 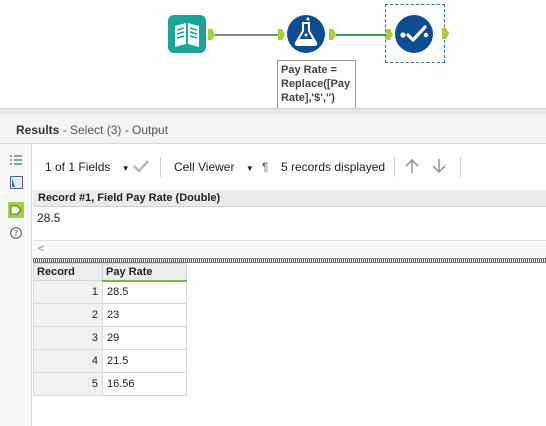 What do you see at coordinates (38, 130) in the screenshot?
I see `results-title: Results` at bounding box center [38, 130].